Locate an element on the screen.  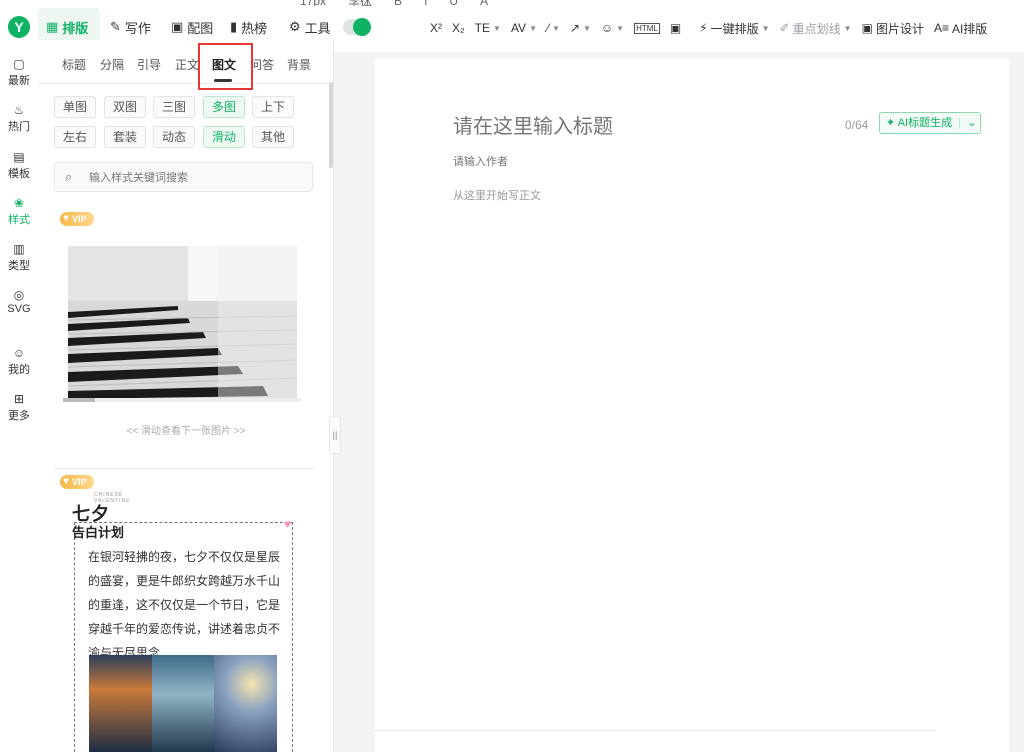
chip-left-right: 左右 is located at coordinates (75, 137).